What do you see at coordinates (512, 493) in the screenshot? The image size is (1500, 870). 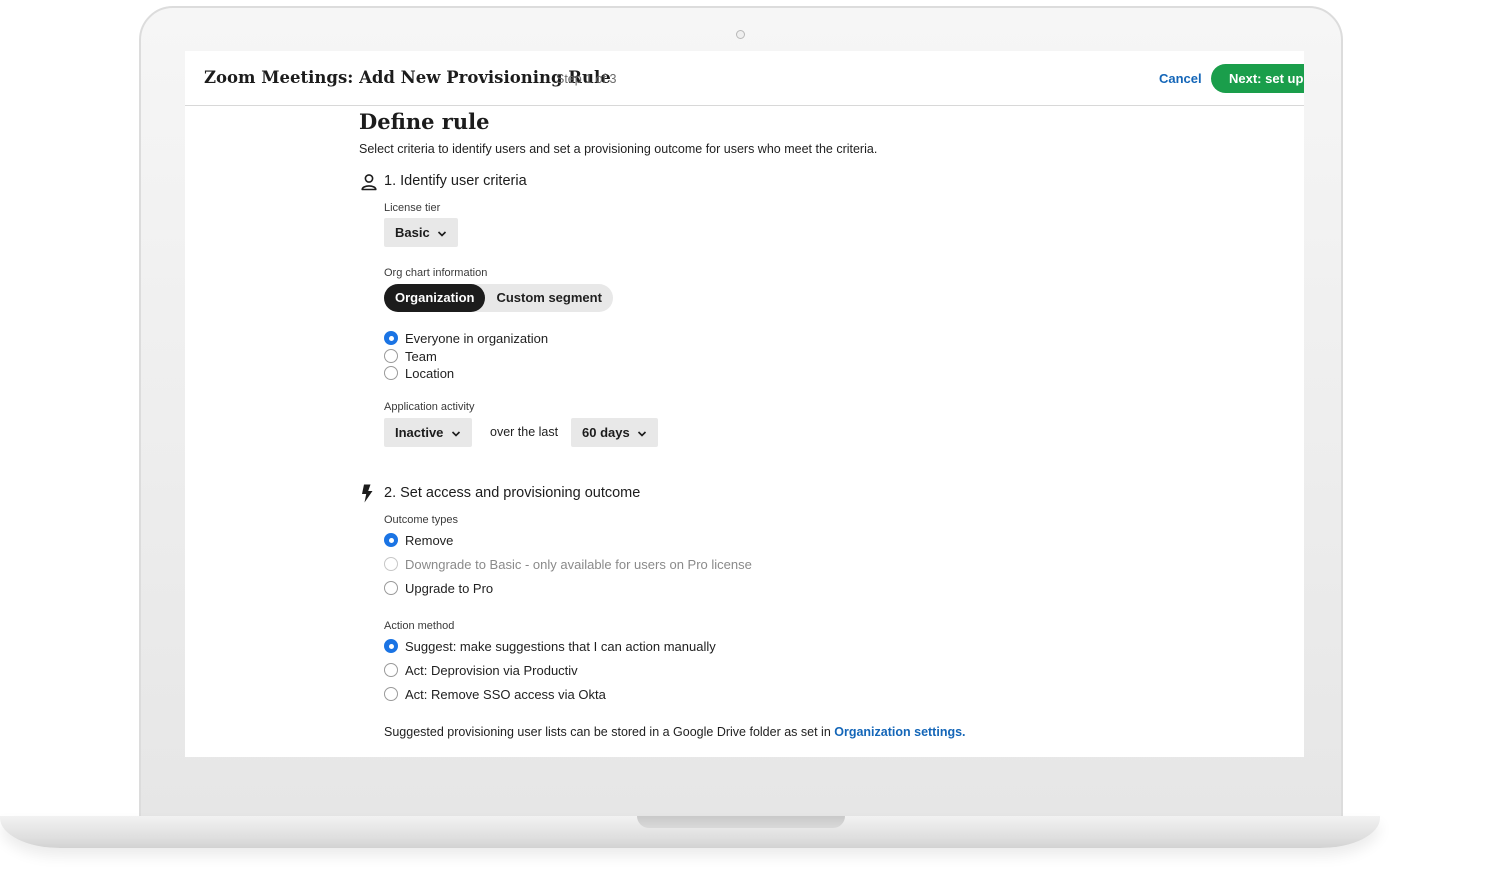 I see `section-outcome-title: 2. Set access and provisioning outcome` at bounding box center [512, 493].